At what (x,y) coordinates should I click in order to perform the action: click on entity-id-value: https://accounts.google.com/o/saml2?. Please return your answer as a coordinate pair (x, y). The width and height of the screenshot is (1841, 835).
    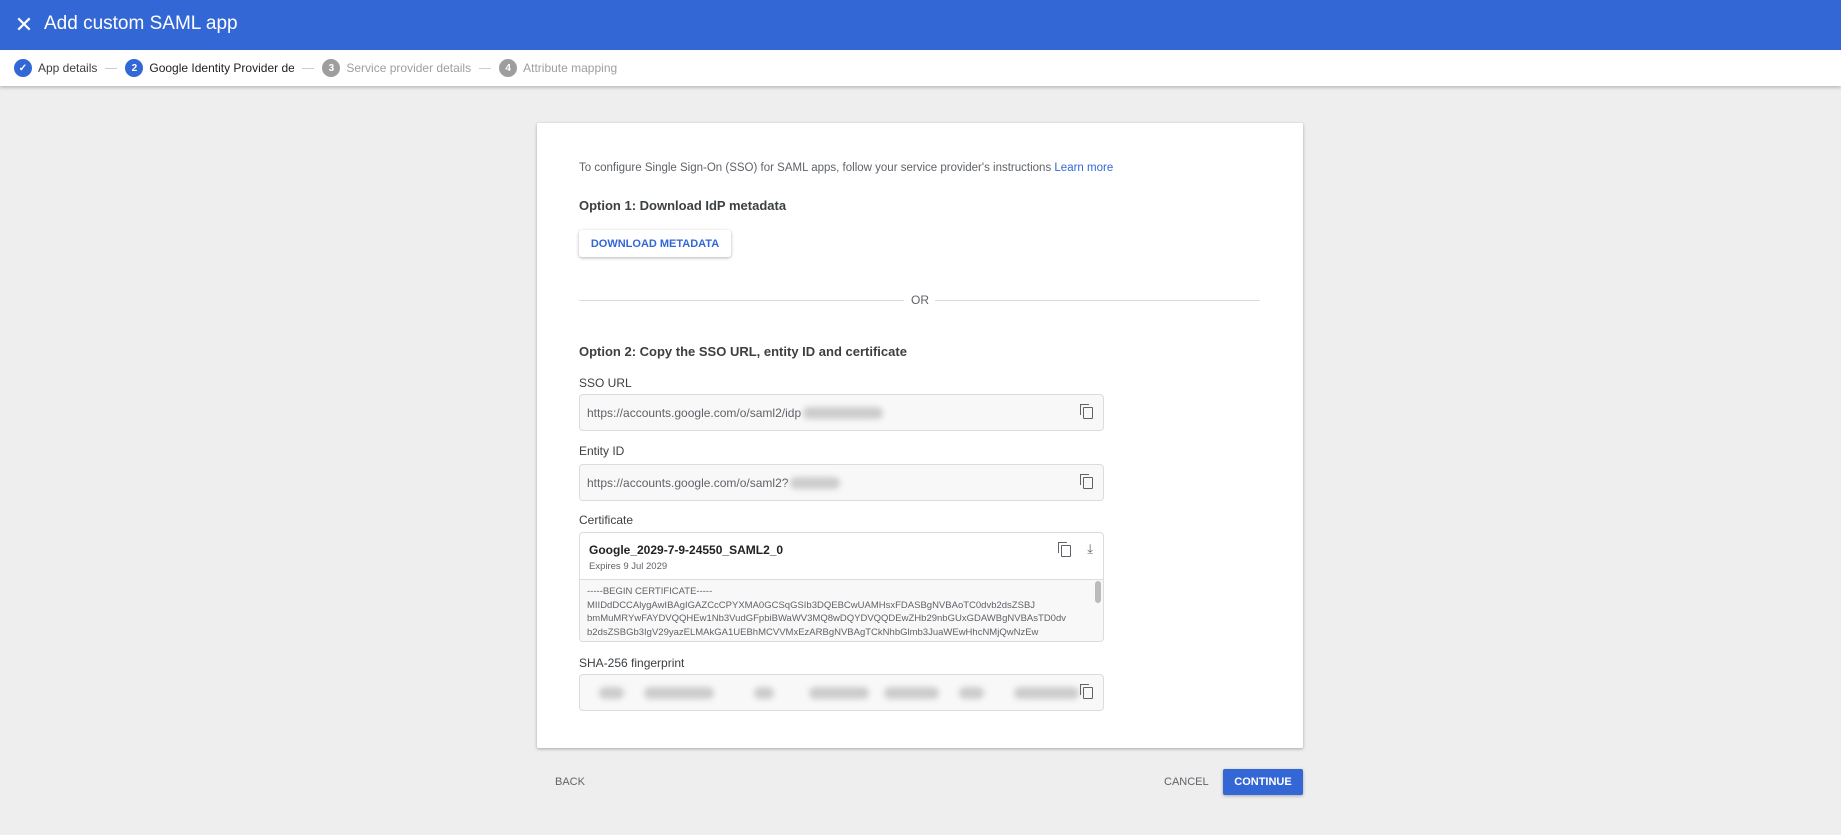
    Looking at the image, I should click on (688, 482).